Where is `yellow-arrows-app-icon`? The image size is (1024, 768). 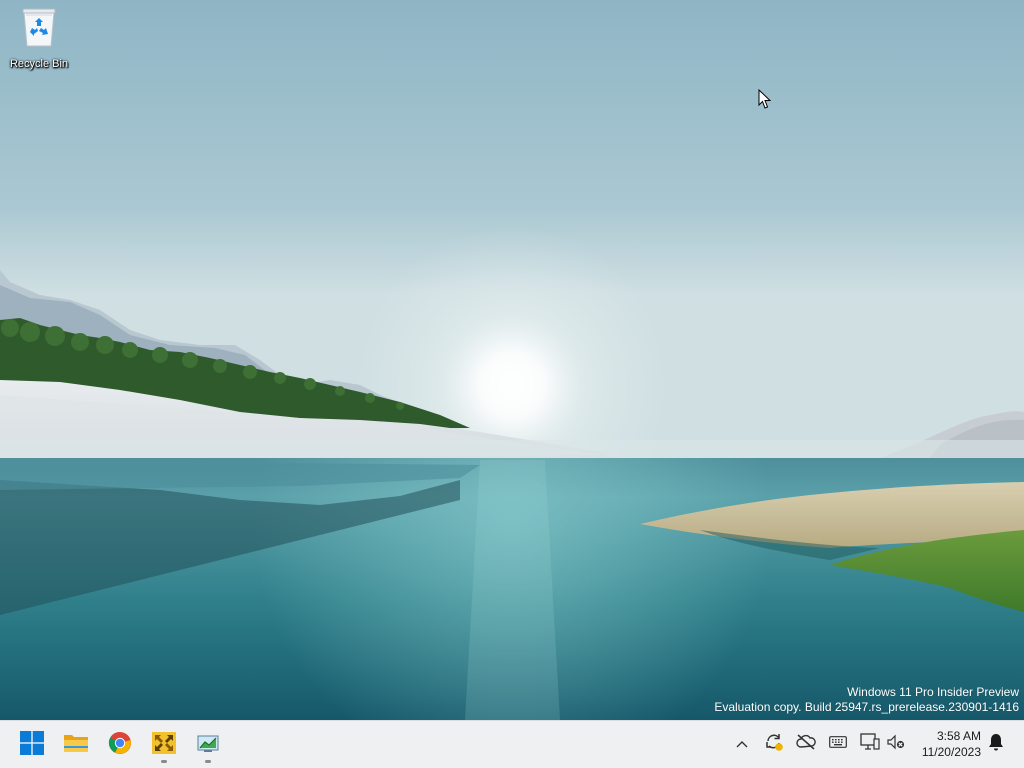
yellow-arrows-app-icon is located at coordinates (164, 745).